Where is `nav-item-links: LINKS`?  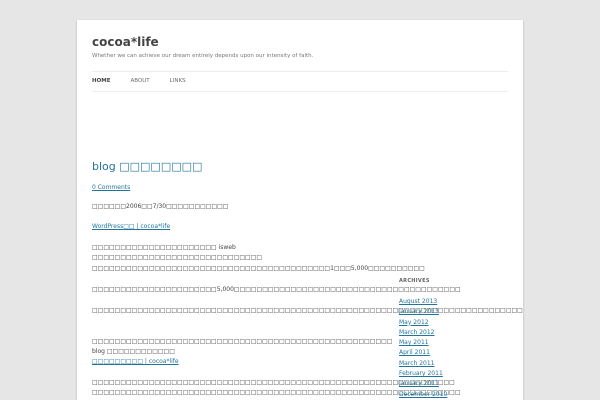 nav-item-links: LINKS is located at coordinates (178, 81).